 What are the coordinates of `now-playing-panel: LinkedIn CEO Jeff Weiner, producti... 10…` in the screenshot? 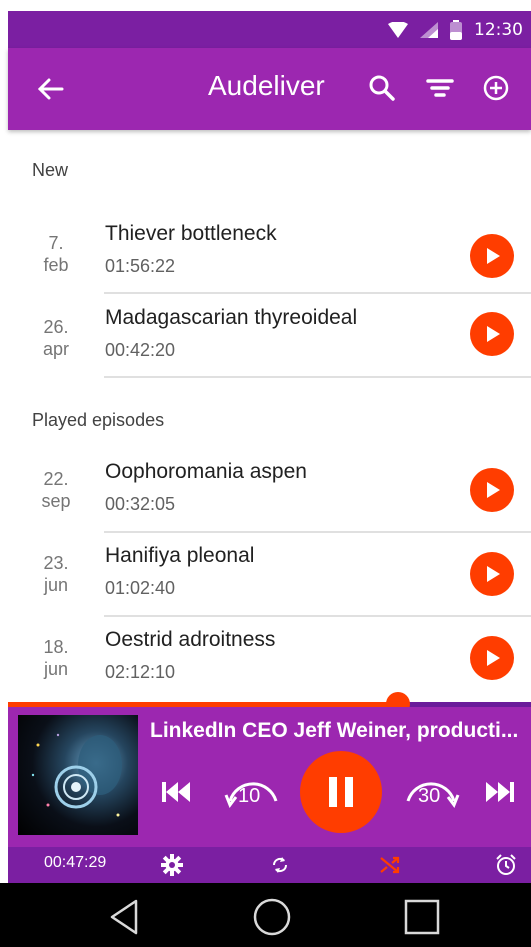 It's located at (269, 777).